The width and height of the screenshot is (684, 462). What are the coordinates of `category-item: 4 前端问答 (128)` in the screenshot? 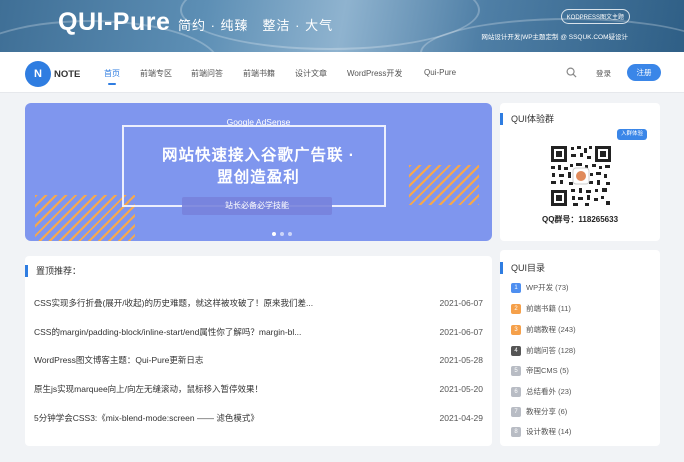 It's located at (543, 350).